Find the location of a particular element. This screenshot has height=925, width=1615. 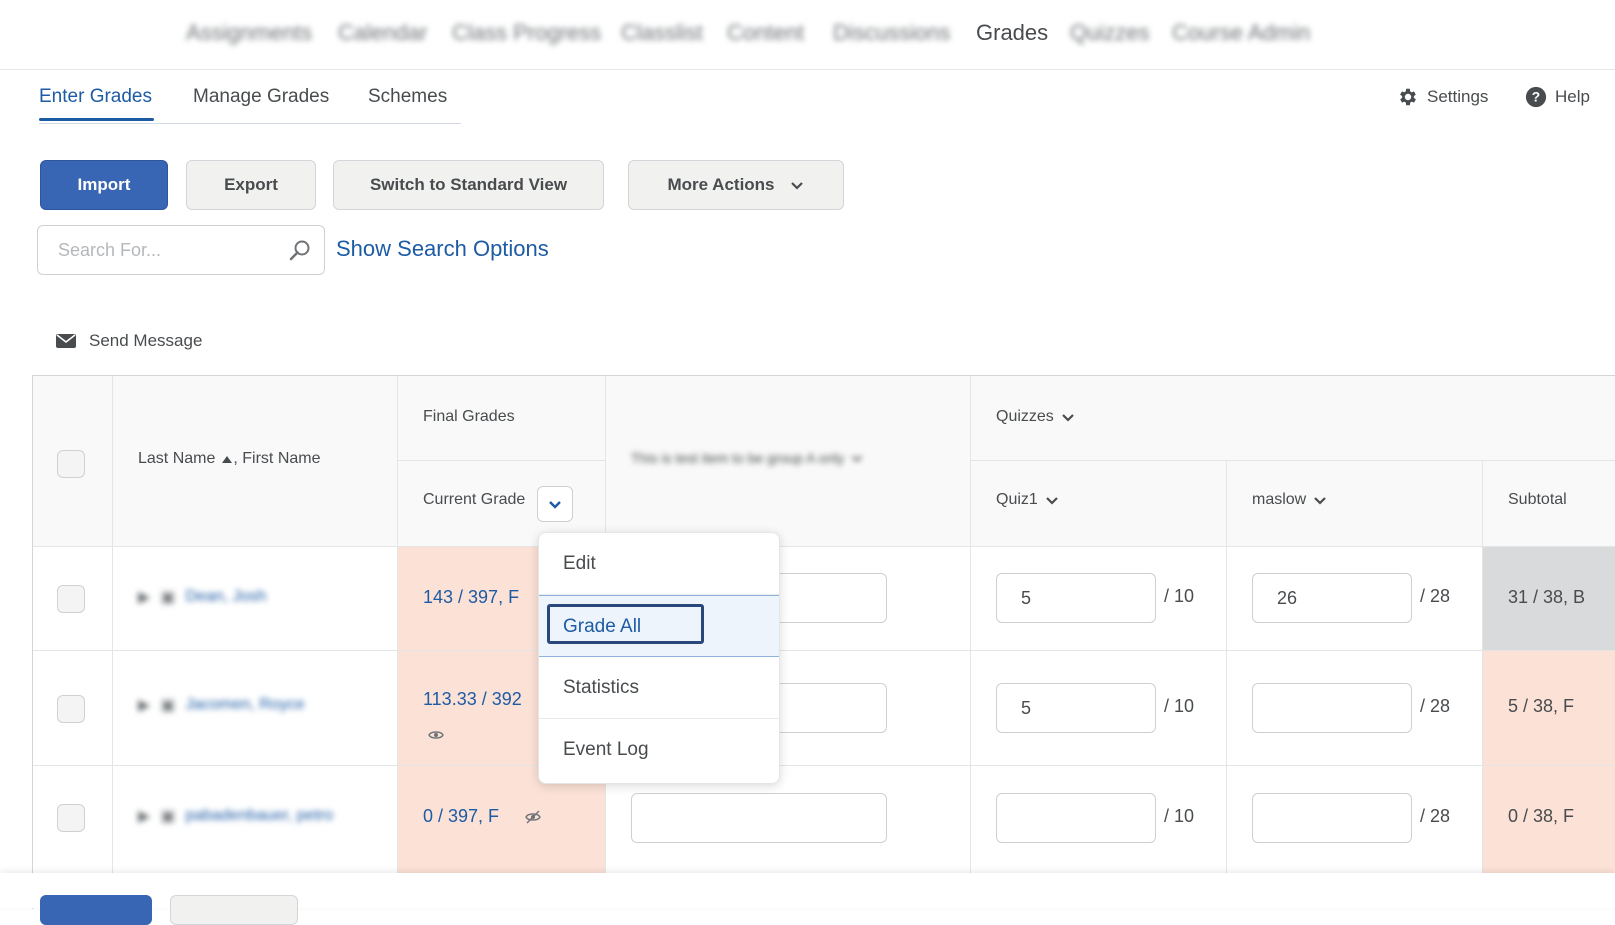

current-grade-link: 113.33 / 392 is located at coordinates (472, 699).